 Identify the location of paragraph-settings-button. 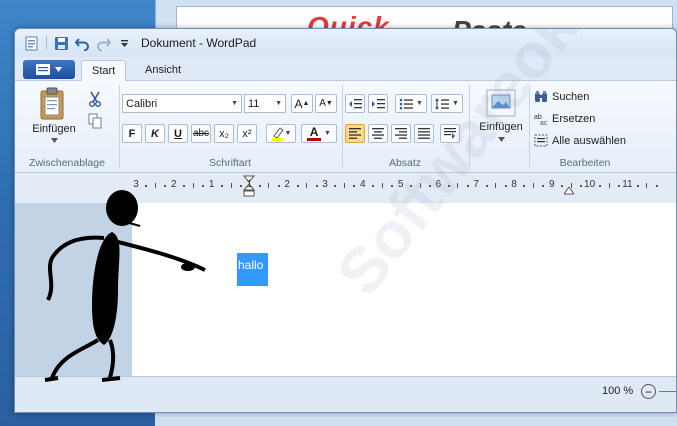
(450, 133).